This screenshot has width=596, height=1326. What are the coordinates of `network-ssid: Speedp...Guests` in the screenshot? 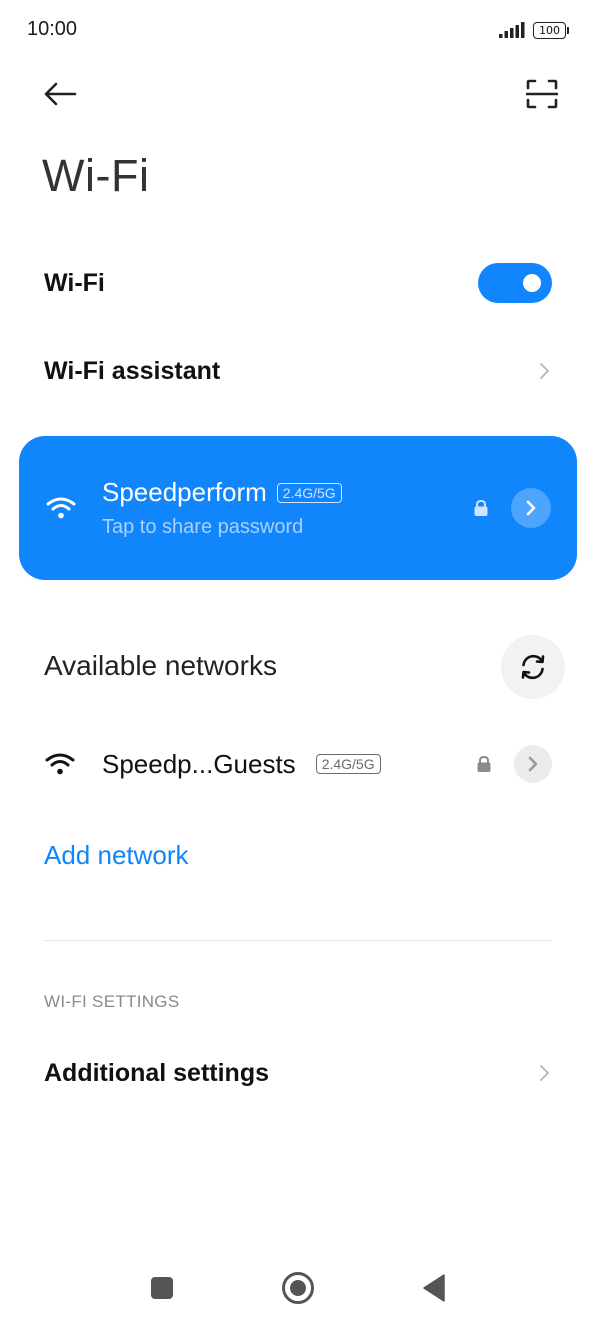 It's located at (199, 763).